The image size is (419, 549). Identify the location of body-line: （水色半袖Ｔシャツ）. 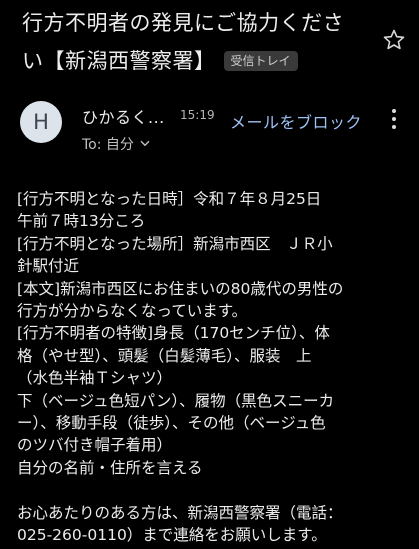
(95, 378).